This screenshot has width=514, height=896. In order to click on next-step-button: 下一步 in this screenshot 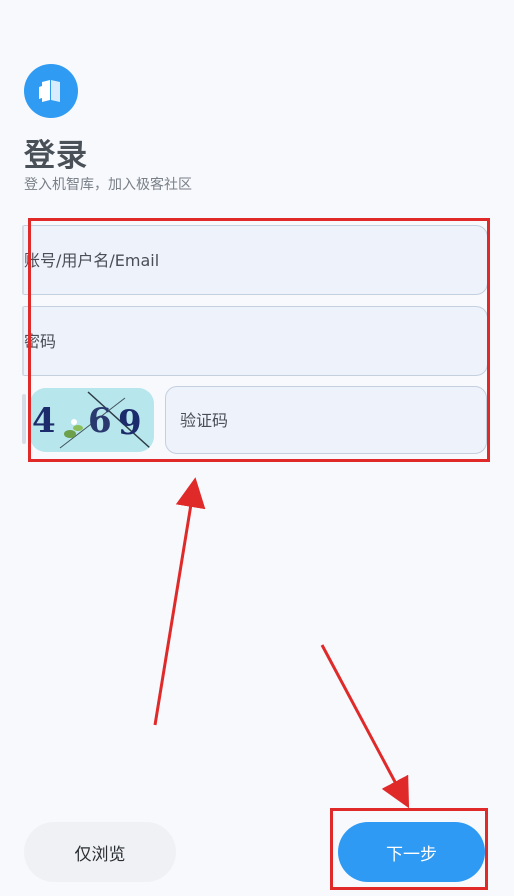, I will do `click(411, 852)`.